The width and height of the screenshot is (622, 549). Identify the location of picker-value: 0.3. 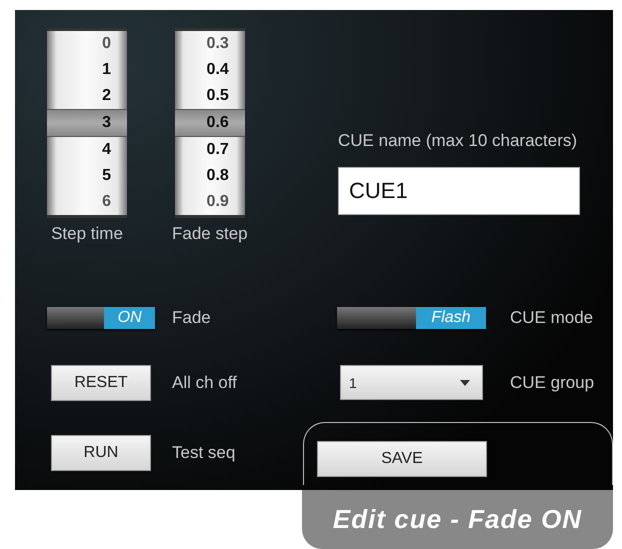
(209, 44).